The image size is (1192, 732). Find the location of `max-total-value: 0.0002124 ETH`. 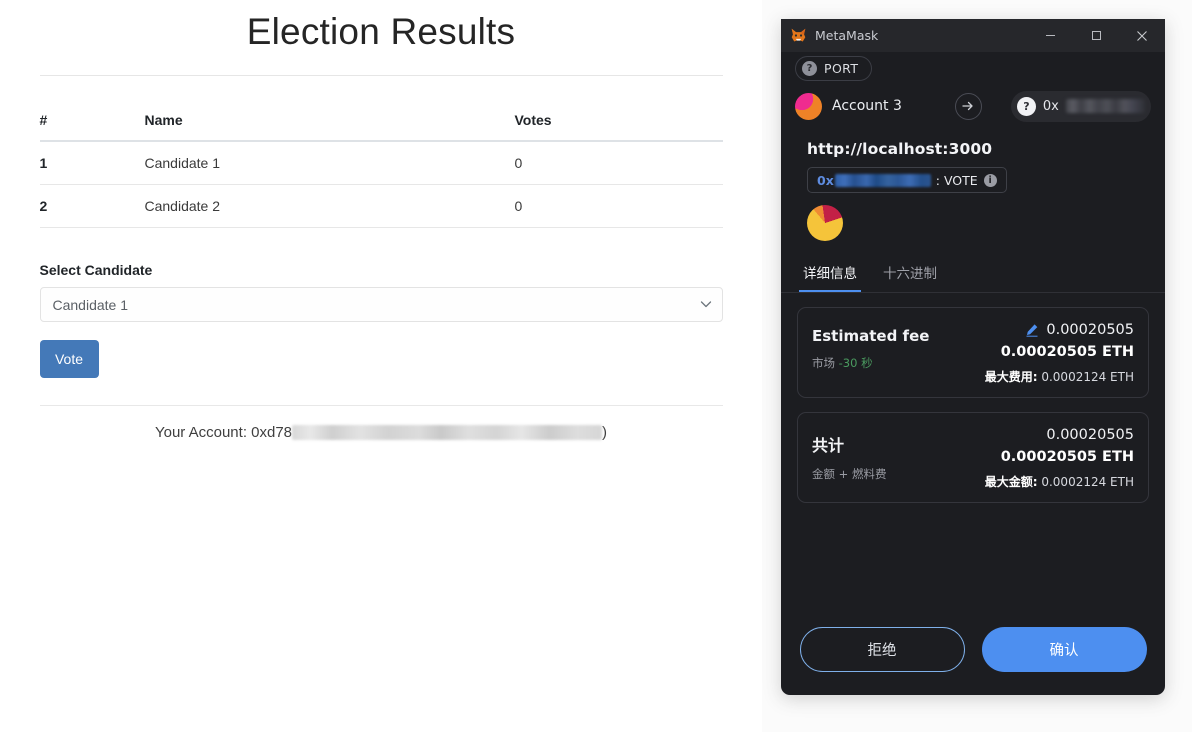

max-total-value: 0.0002124 ETH is located at coordinates (1087, 482).